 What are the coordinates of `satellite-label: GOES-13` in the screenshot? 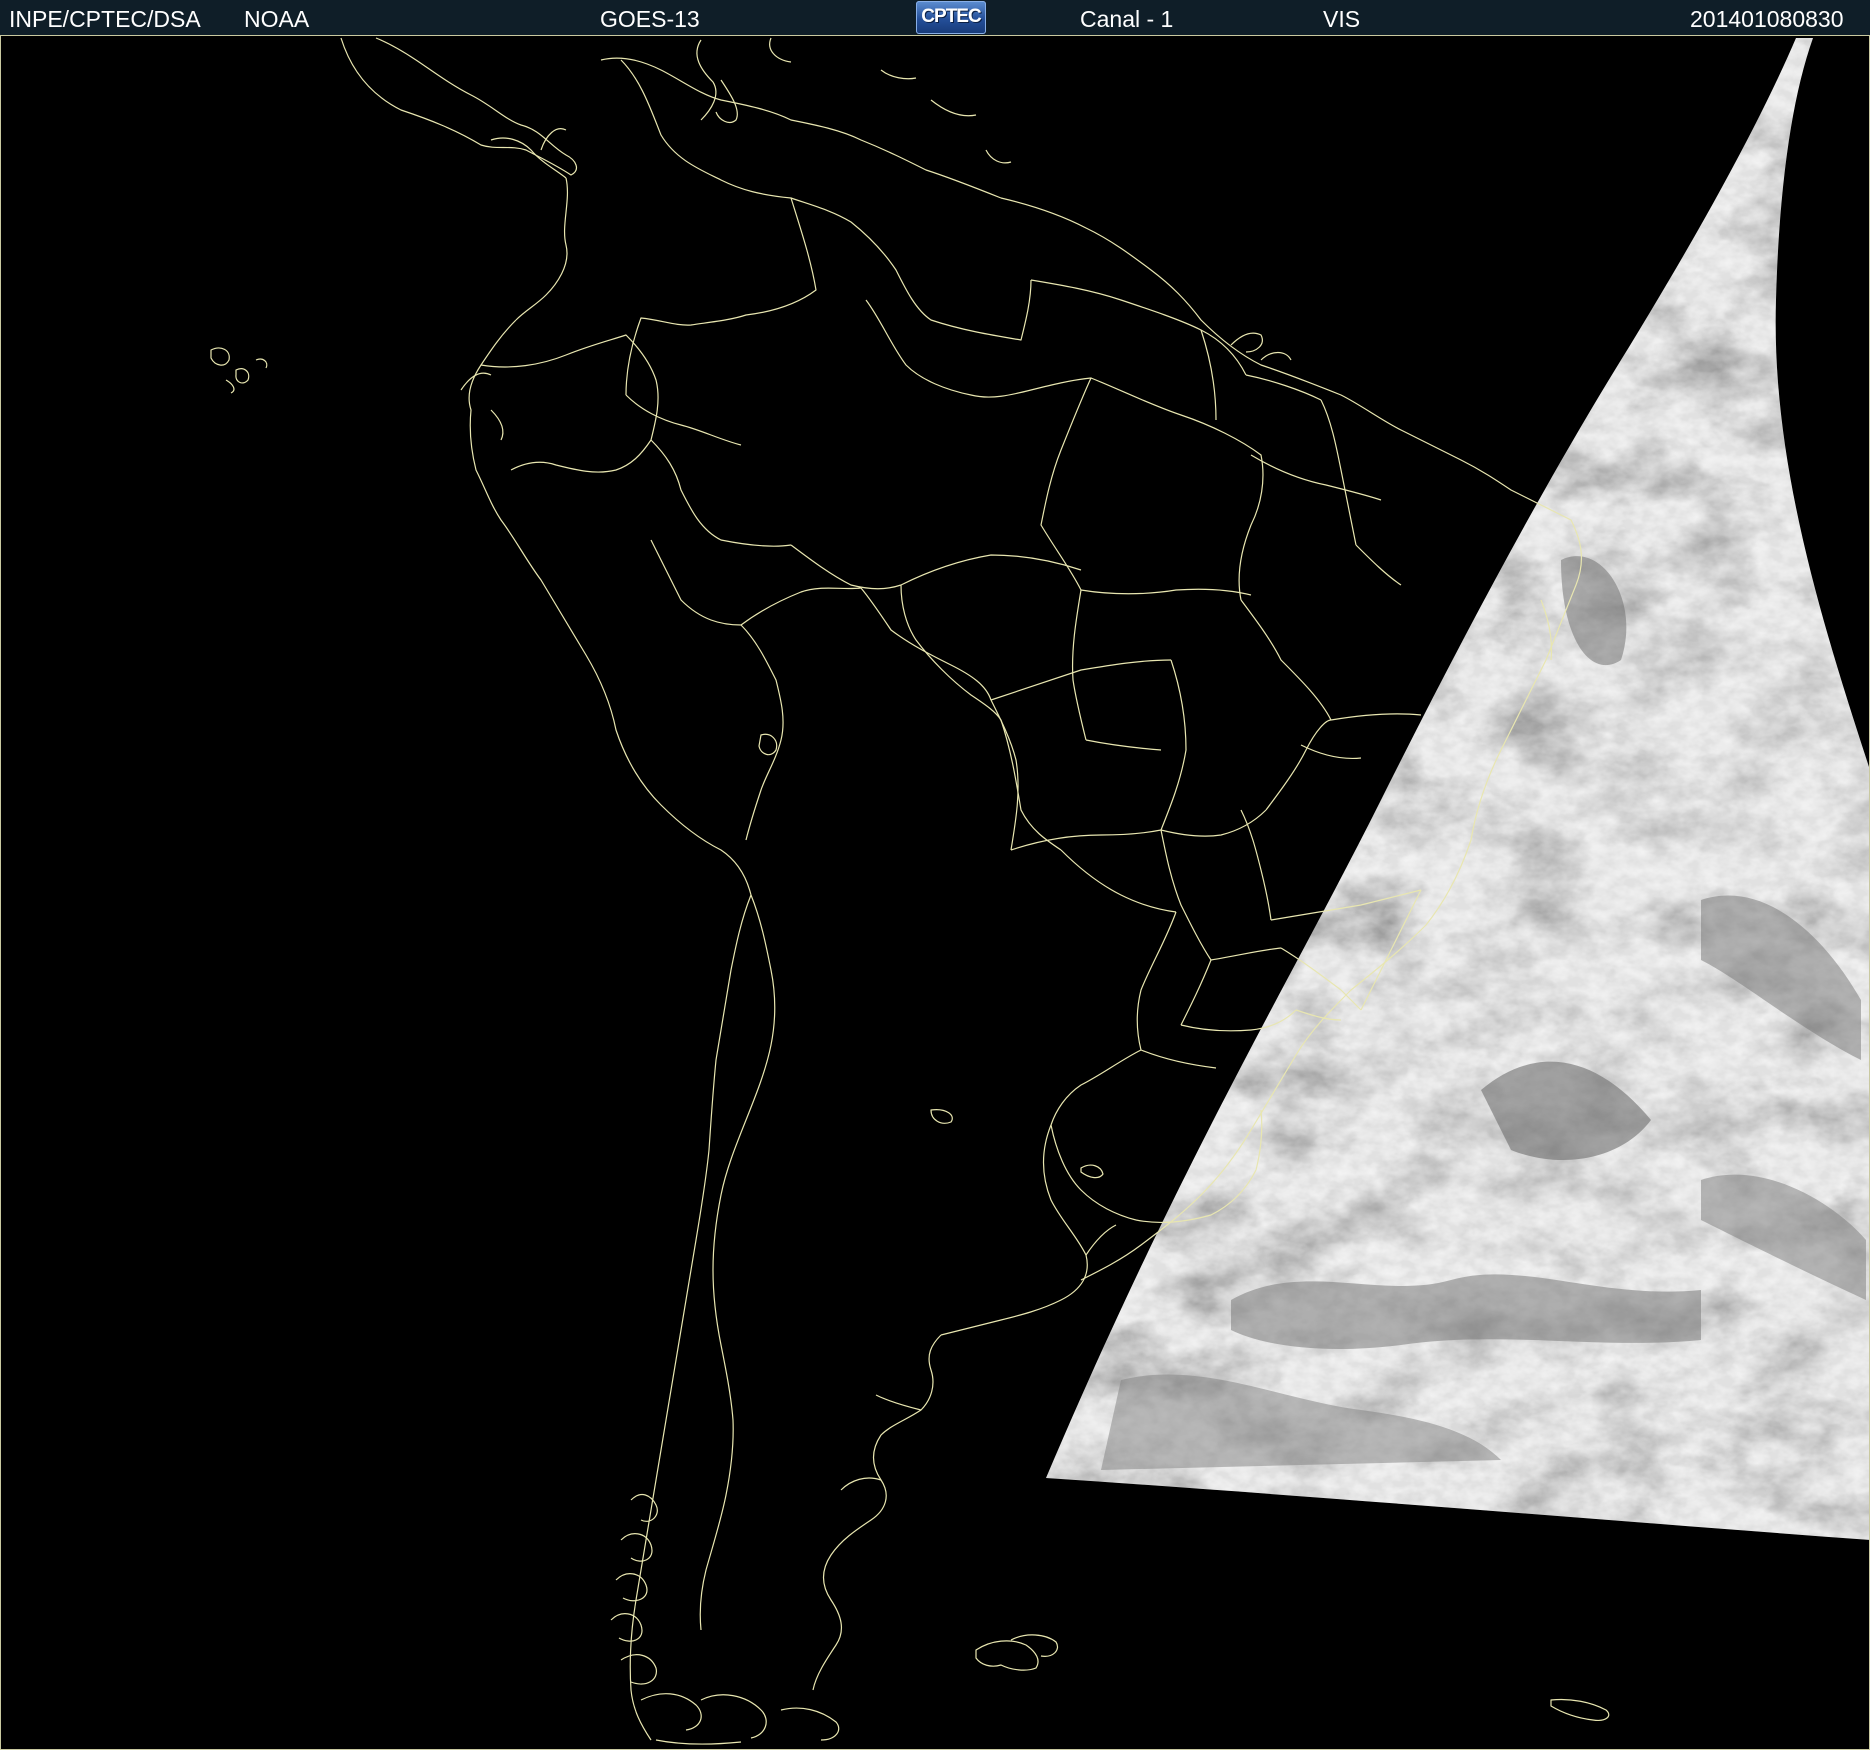 It's located at (650, 19).